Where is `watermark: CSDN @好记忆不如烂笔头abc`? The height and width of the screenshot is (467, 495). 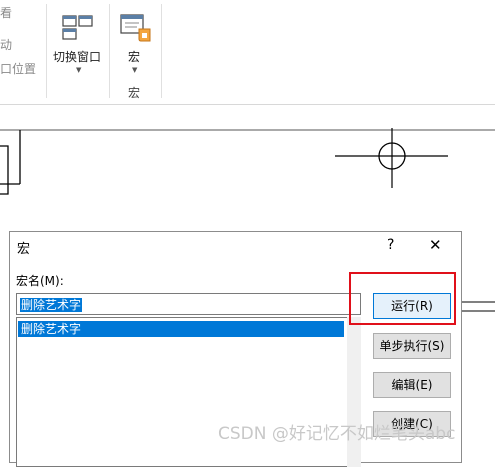 watermark: CSDN @好记忆不如烂笔头abc is located at coordinates (337, 434).